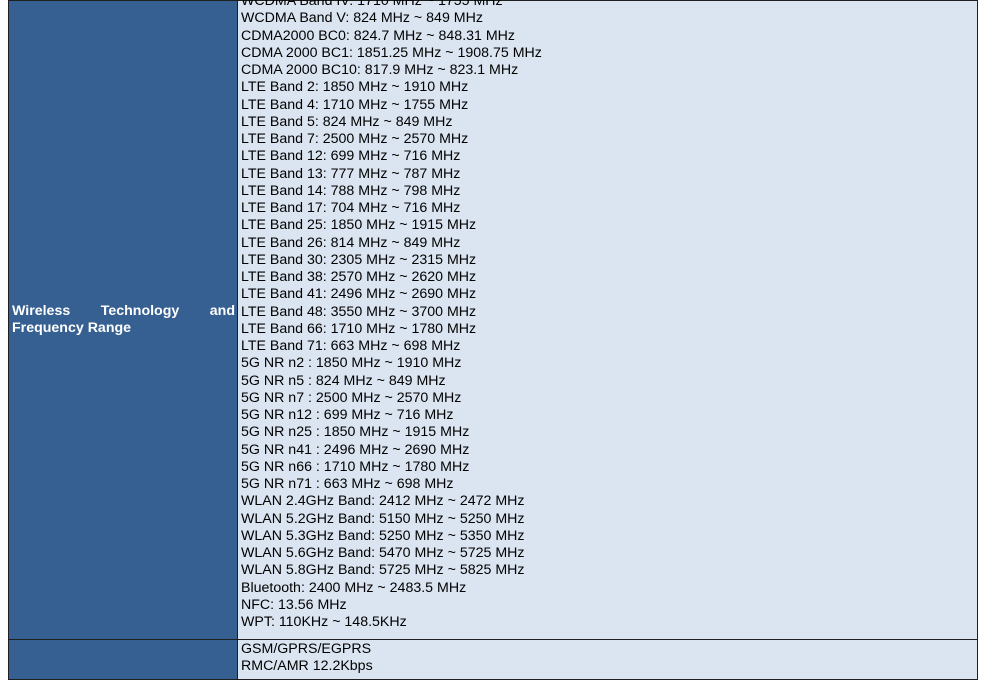  I want to click on frequency-line: WLAN 2.4GHz Band: 2412 MHz ~ 2472 MHz, so click(383, 501).